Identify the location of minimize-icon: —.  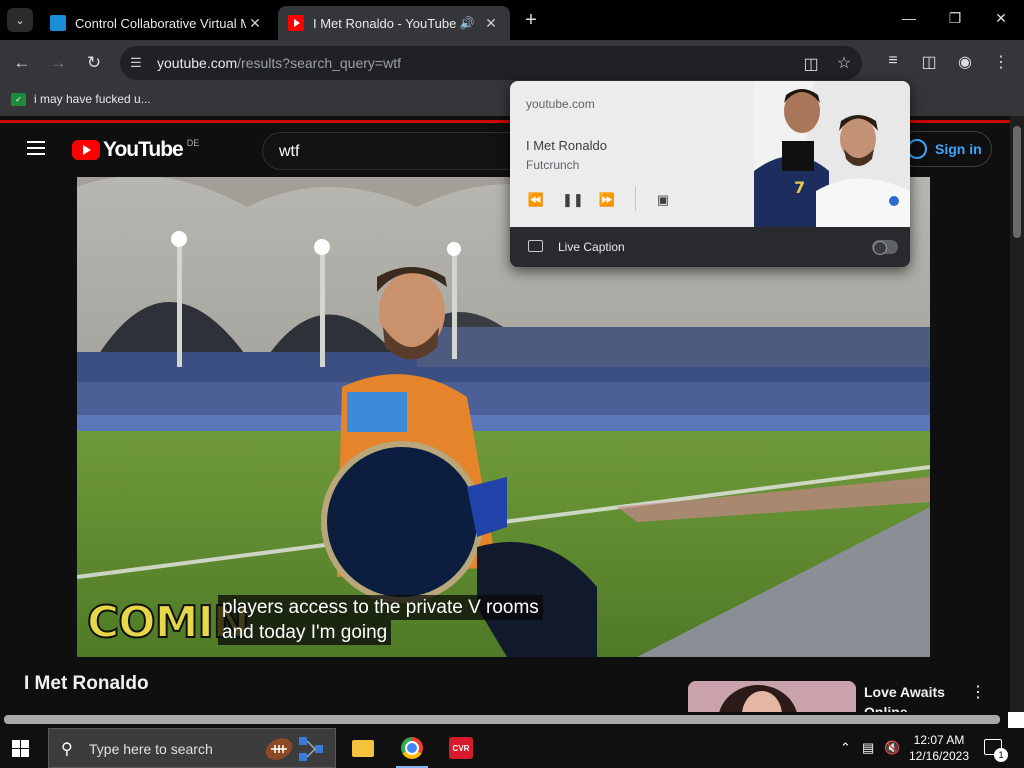
(909, 18).